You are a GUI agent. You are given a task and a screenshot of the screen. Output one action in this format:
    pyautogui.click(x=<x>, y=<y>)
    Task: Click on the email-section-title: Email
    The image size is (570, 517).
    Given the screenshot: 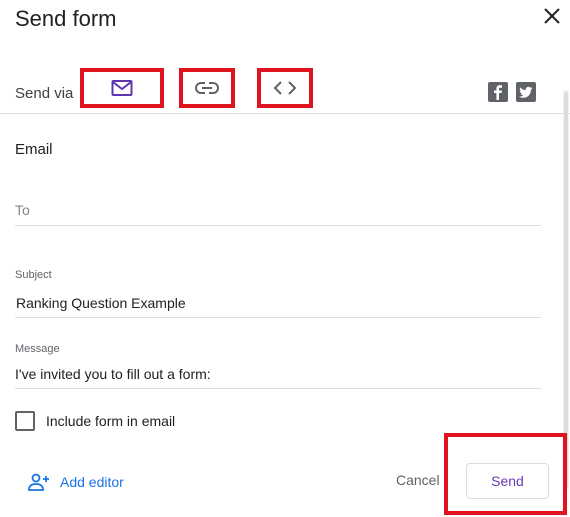 What is the action you would take?
    pyautogui.click(x=34, y=149)
    